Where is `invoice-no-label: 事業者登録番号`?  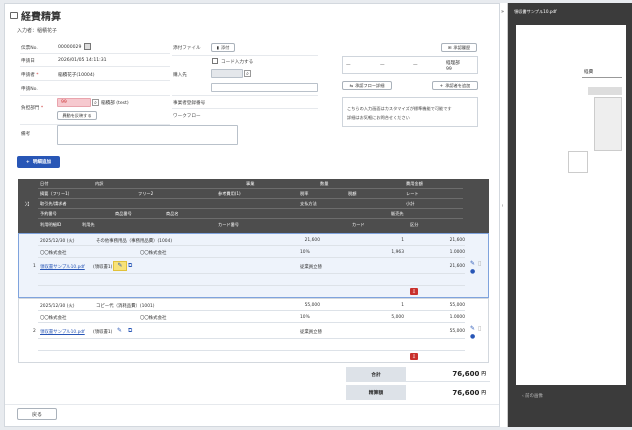 invoice-no-label: 事業者登録番号 is located at coordinates (189, 103).